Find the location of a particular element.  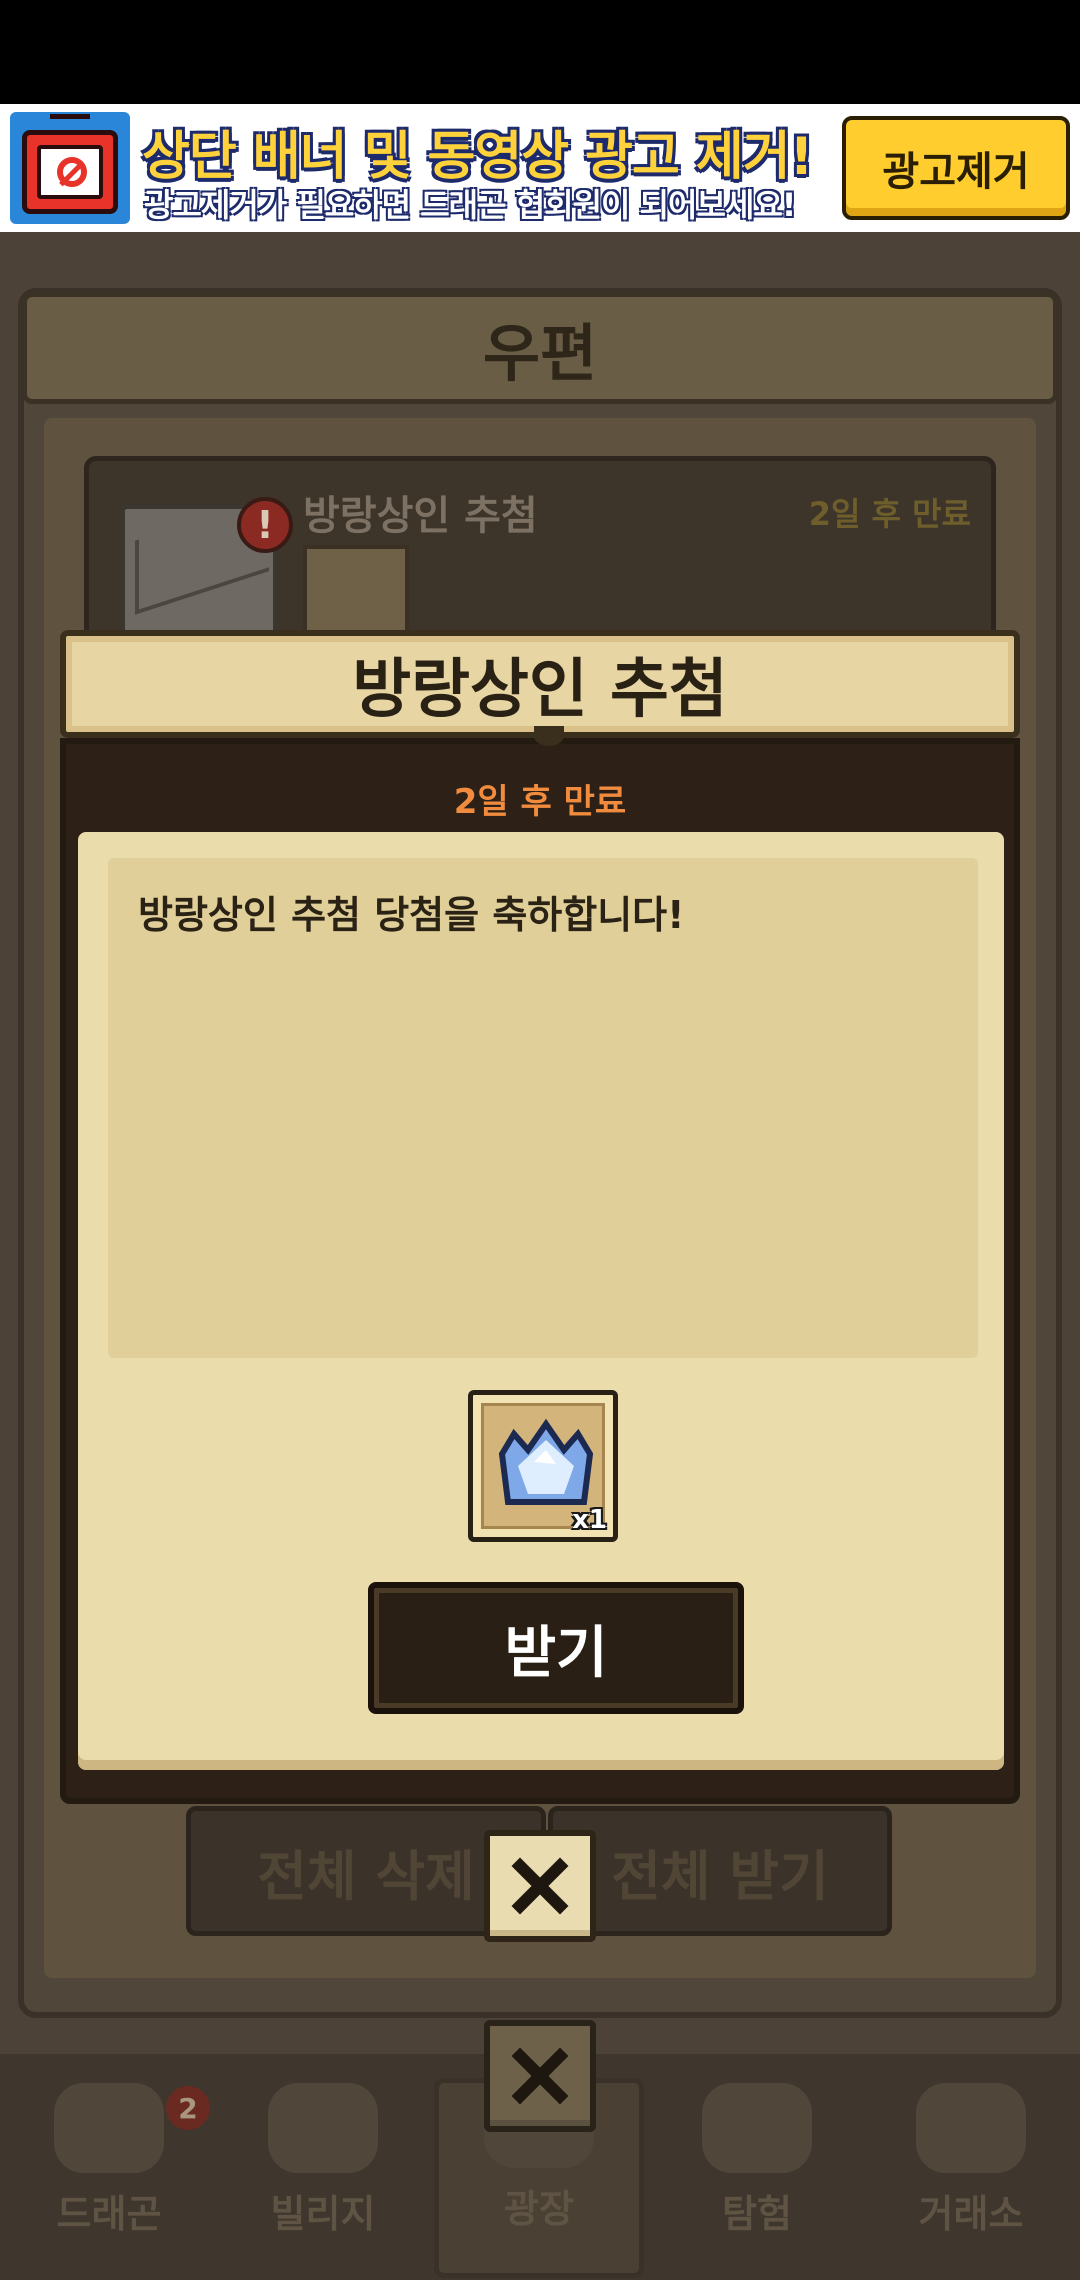

mail-item-reward-thumb is located at coordinates (356, 590).